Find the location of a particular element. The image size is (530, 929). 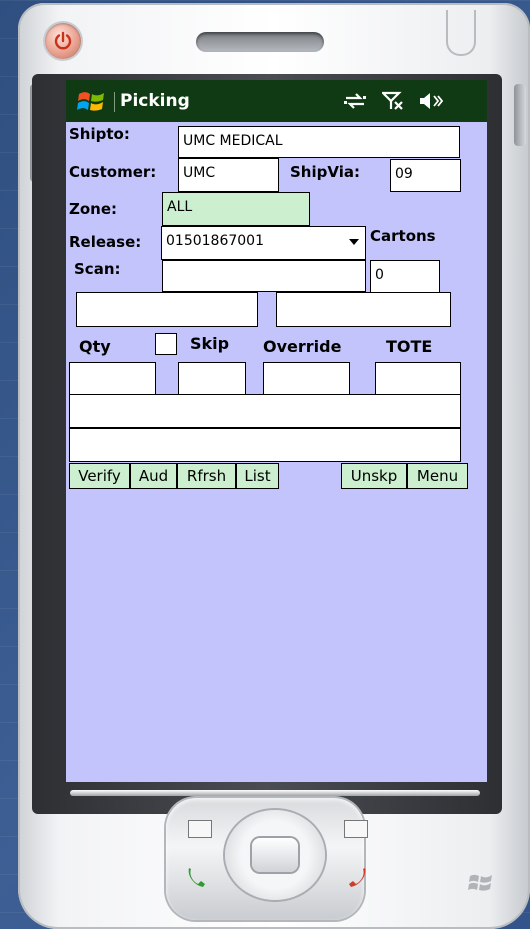

left-softkey-icon is located at coordinates (200, 829).